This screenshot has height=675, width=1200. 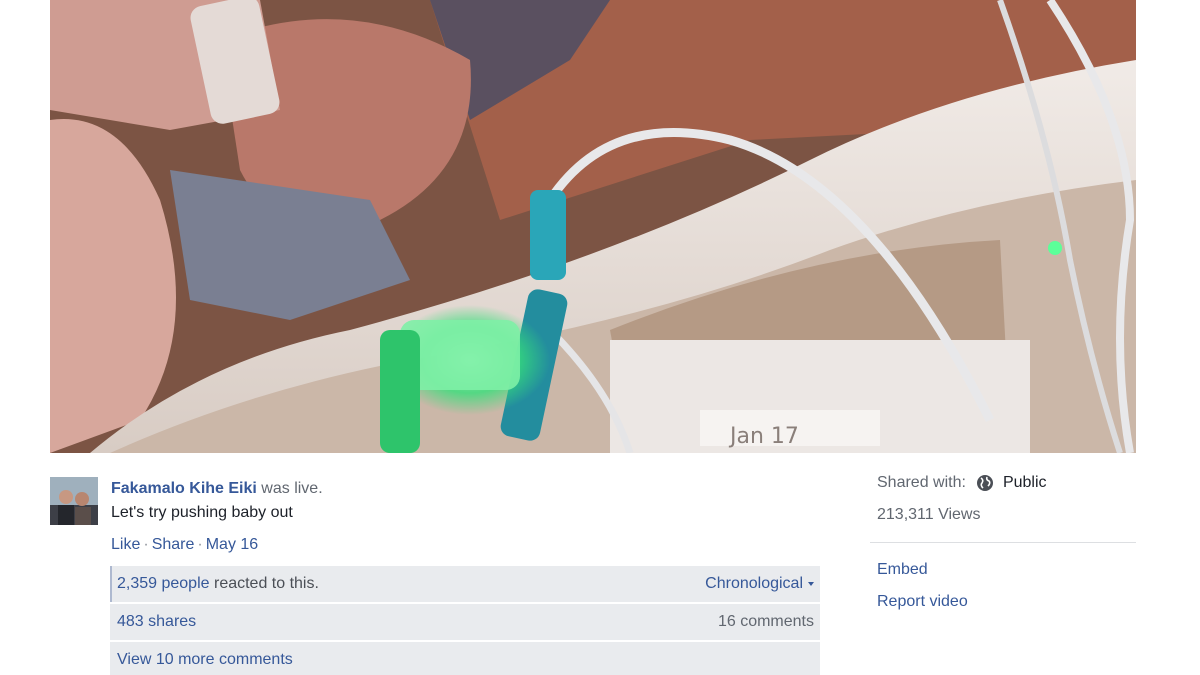 What do you see at coordinates (766, 622) in the screenshot?
I see `comments-count-link: 16 comments` at bounding box center [766, 622].